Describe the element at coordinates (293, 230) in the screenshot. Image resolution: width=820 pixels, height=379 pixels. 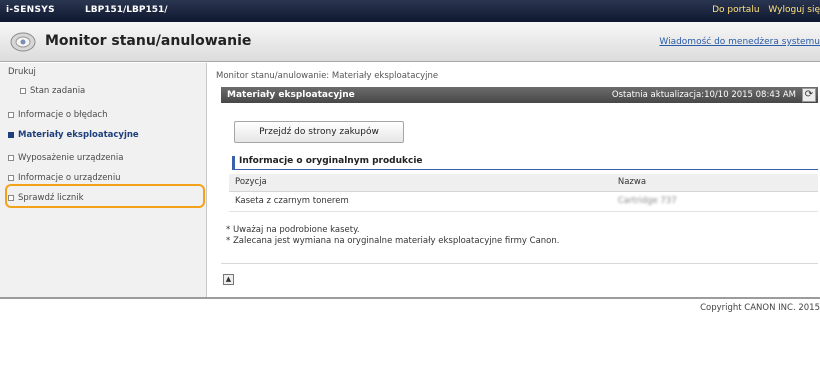
I see `note-counterfeit: * Uważaj na podrobione kasety.` at that location.